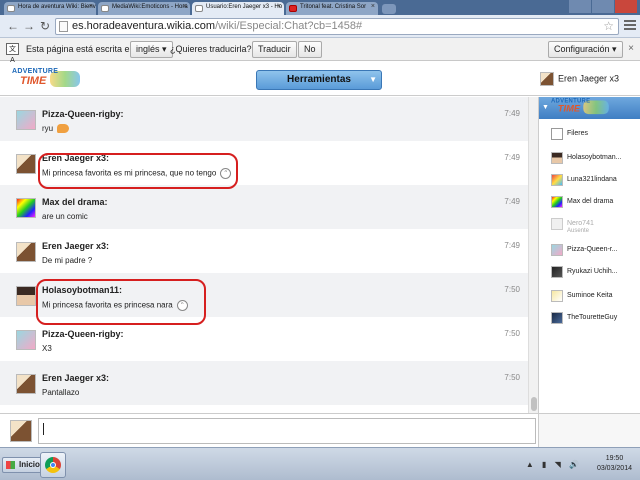 The image size is (640, 480). What do you see at coordinates (274, 49) in the screenshot?
I see `translate-button: Traducir` at bounding box center [274, 49].